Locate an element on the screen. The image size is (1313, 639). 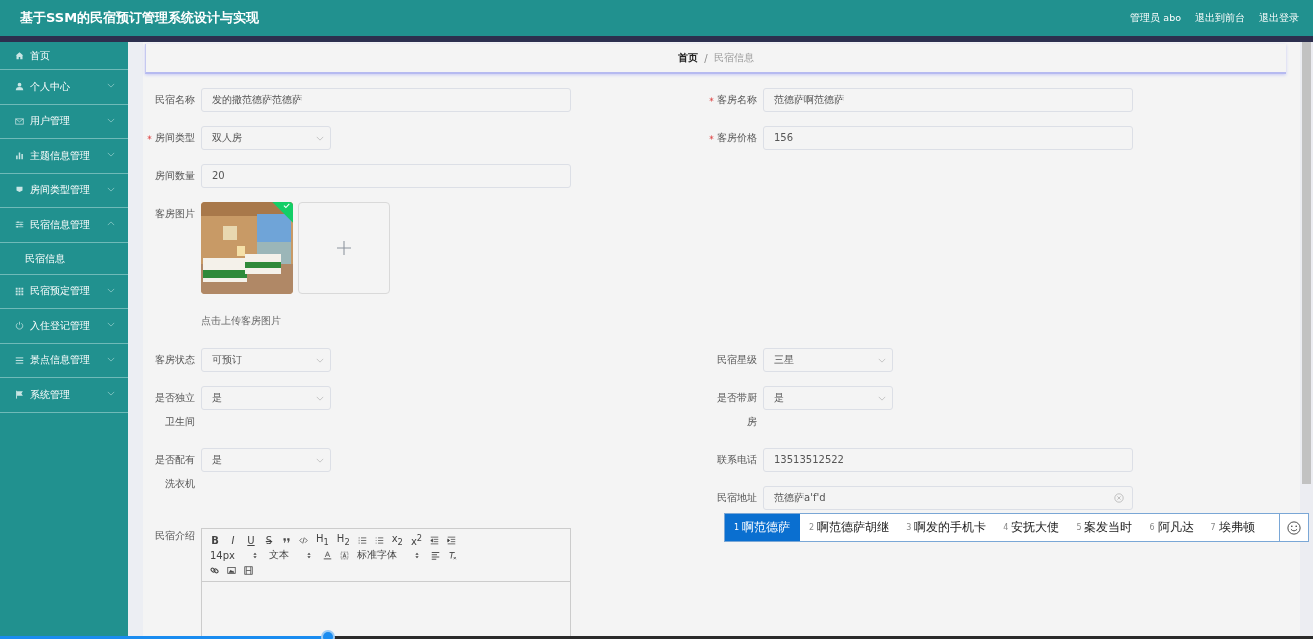
toolbar-button: B is located at coordinates (215, 540).